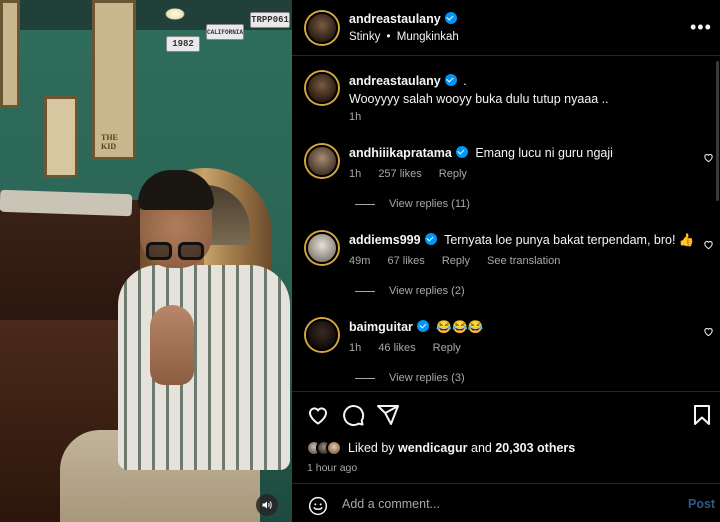 This screenshot has width=720, height=522. I want to click on comment-text: 😂😂😂, so click(460, 327).